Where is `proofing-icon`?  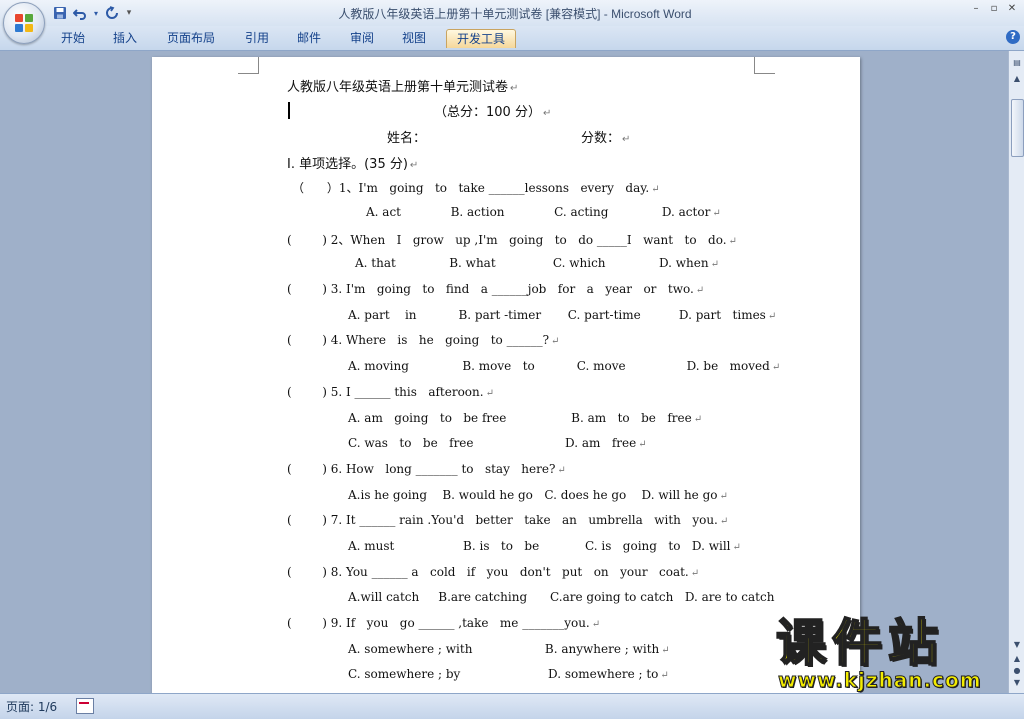
proofing-icon is located at coordinates (85, 706).